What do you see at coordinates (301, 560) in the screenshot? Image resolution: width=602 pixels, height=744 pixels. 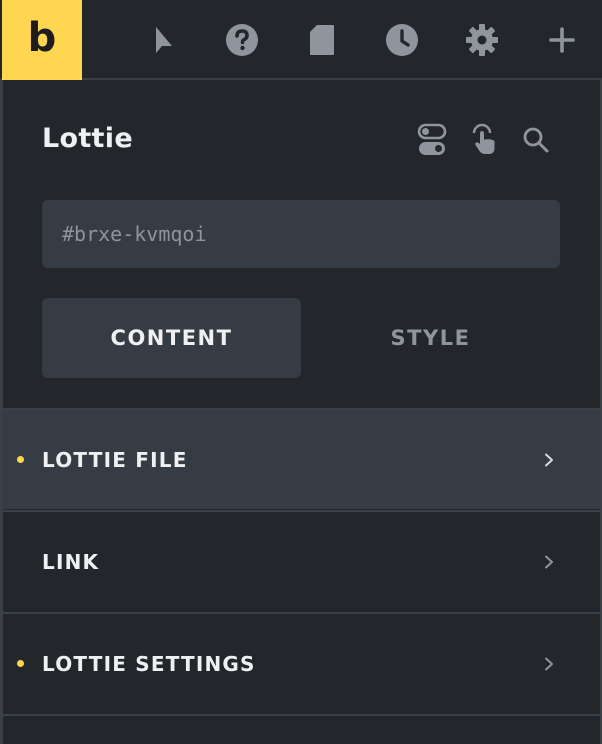 I see `section-link: LINK` at bounding box center [301, 560].